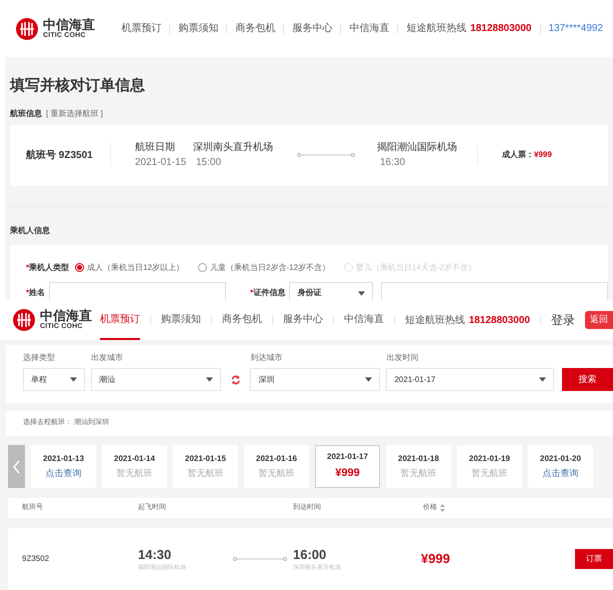 The width and height of the screenshot is (613, 590). What do you see at coordinates (575, 28) in the screenshot?
I see `user-account-link: 137****4992` at bounding box center [575, 28].